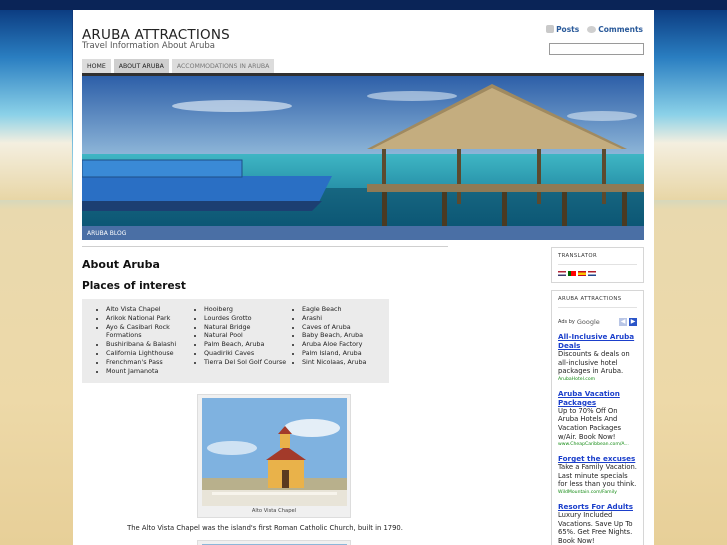 This screenshot has width=727, height=545. Describe the element at coordinates (149, 318) in the screenshot. I see `place-item: Arikok National Park` at that location.